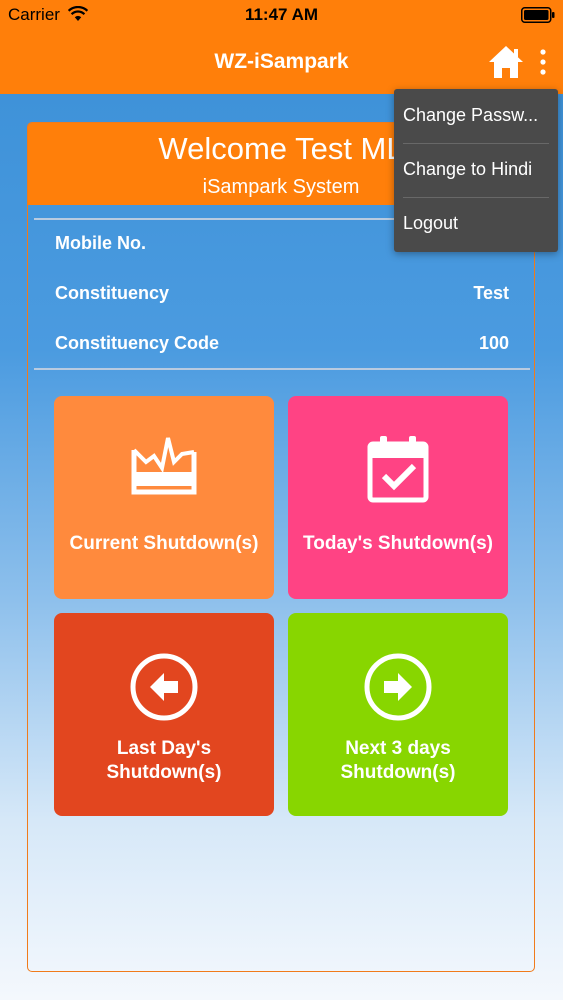  I want to click on tile-label-line1: Next 3 days, so click(398, 748).